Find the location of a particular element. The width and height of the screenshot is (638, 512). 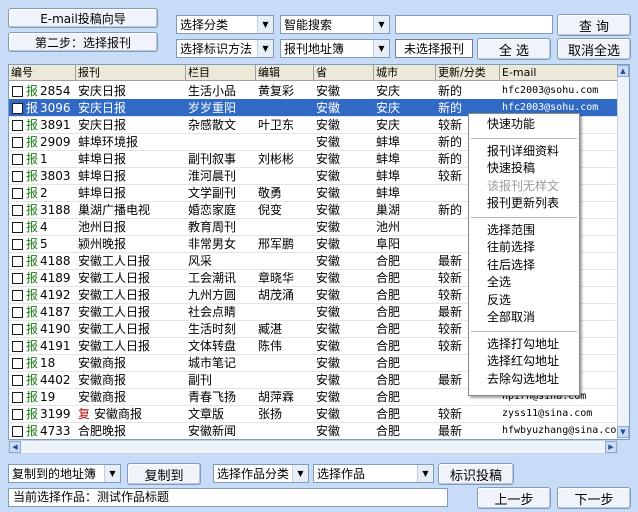

cell-editor: 臧湛 is located at coordinates (270, 329).